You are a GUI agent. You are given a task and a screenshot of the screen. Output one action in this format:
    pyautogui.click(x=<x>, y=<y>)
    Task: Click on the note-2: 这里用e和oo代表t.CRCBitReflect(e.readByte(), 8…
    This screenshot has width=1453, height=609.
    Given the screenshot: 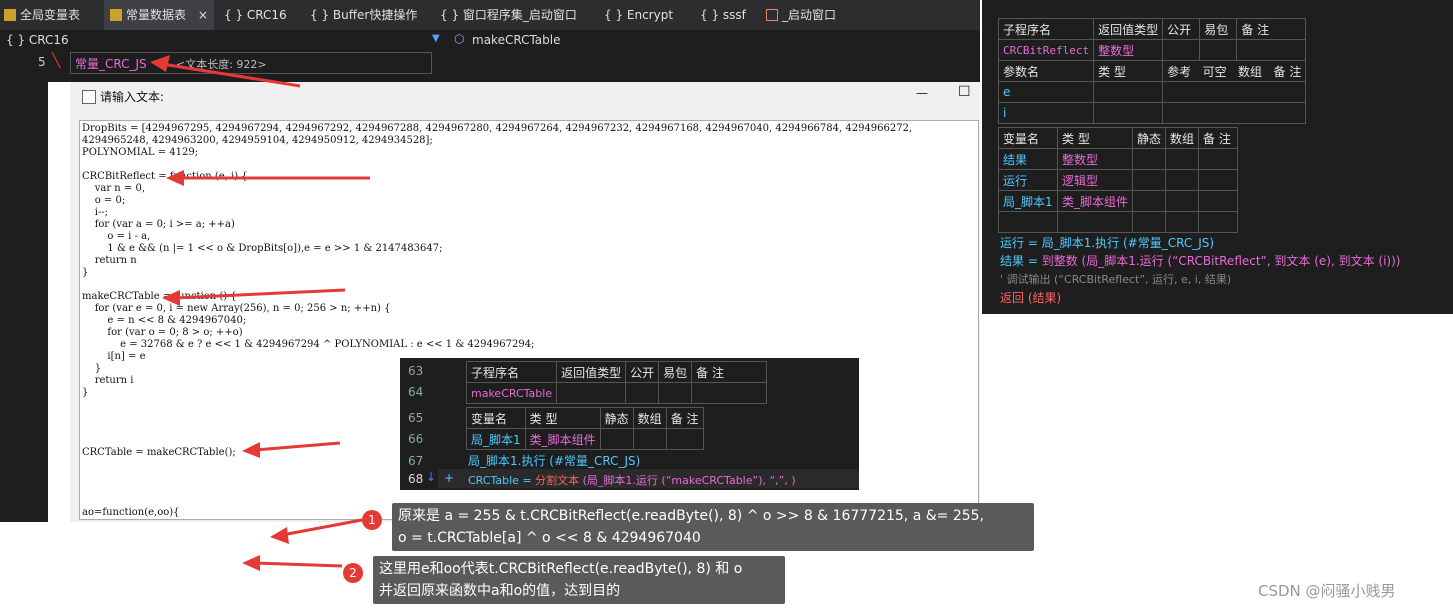 What is the action you would take?
    pyautogui.click(x=579, y=580)
    